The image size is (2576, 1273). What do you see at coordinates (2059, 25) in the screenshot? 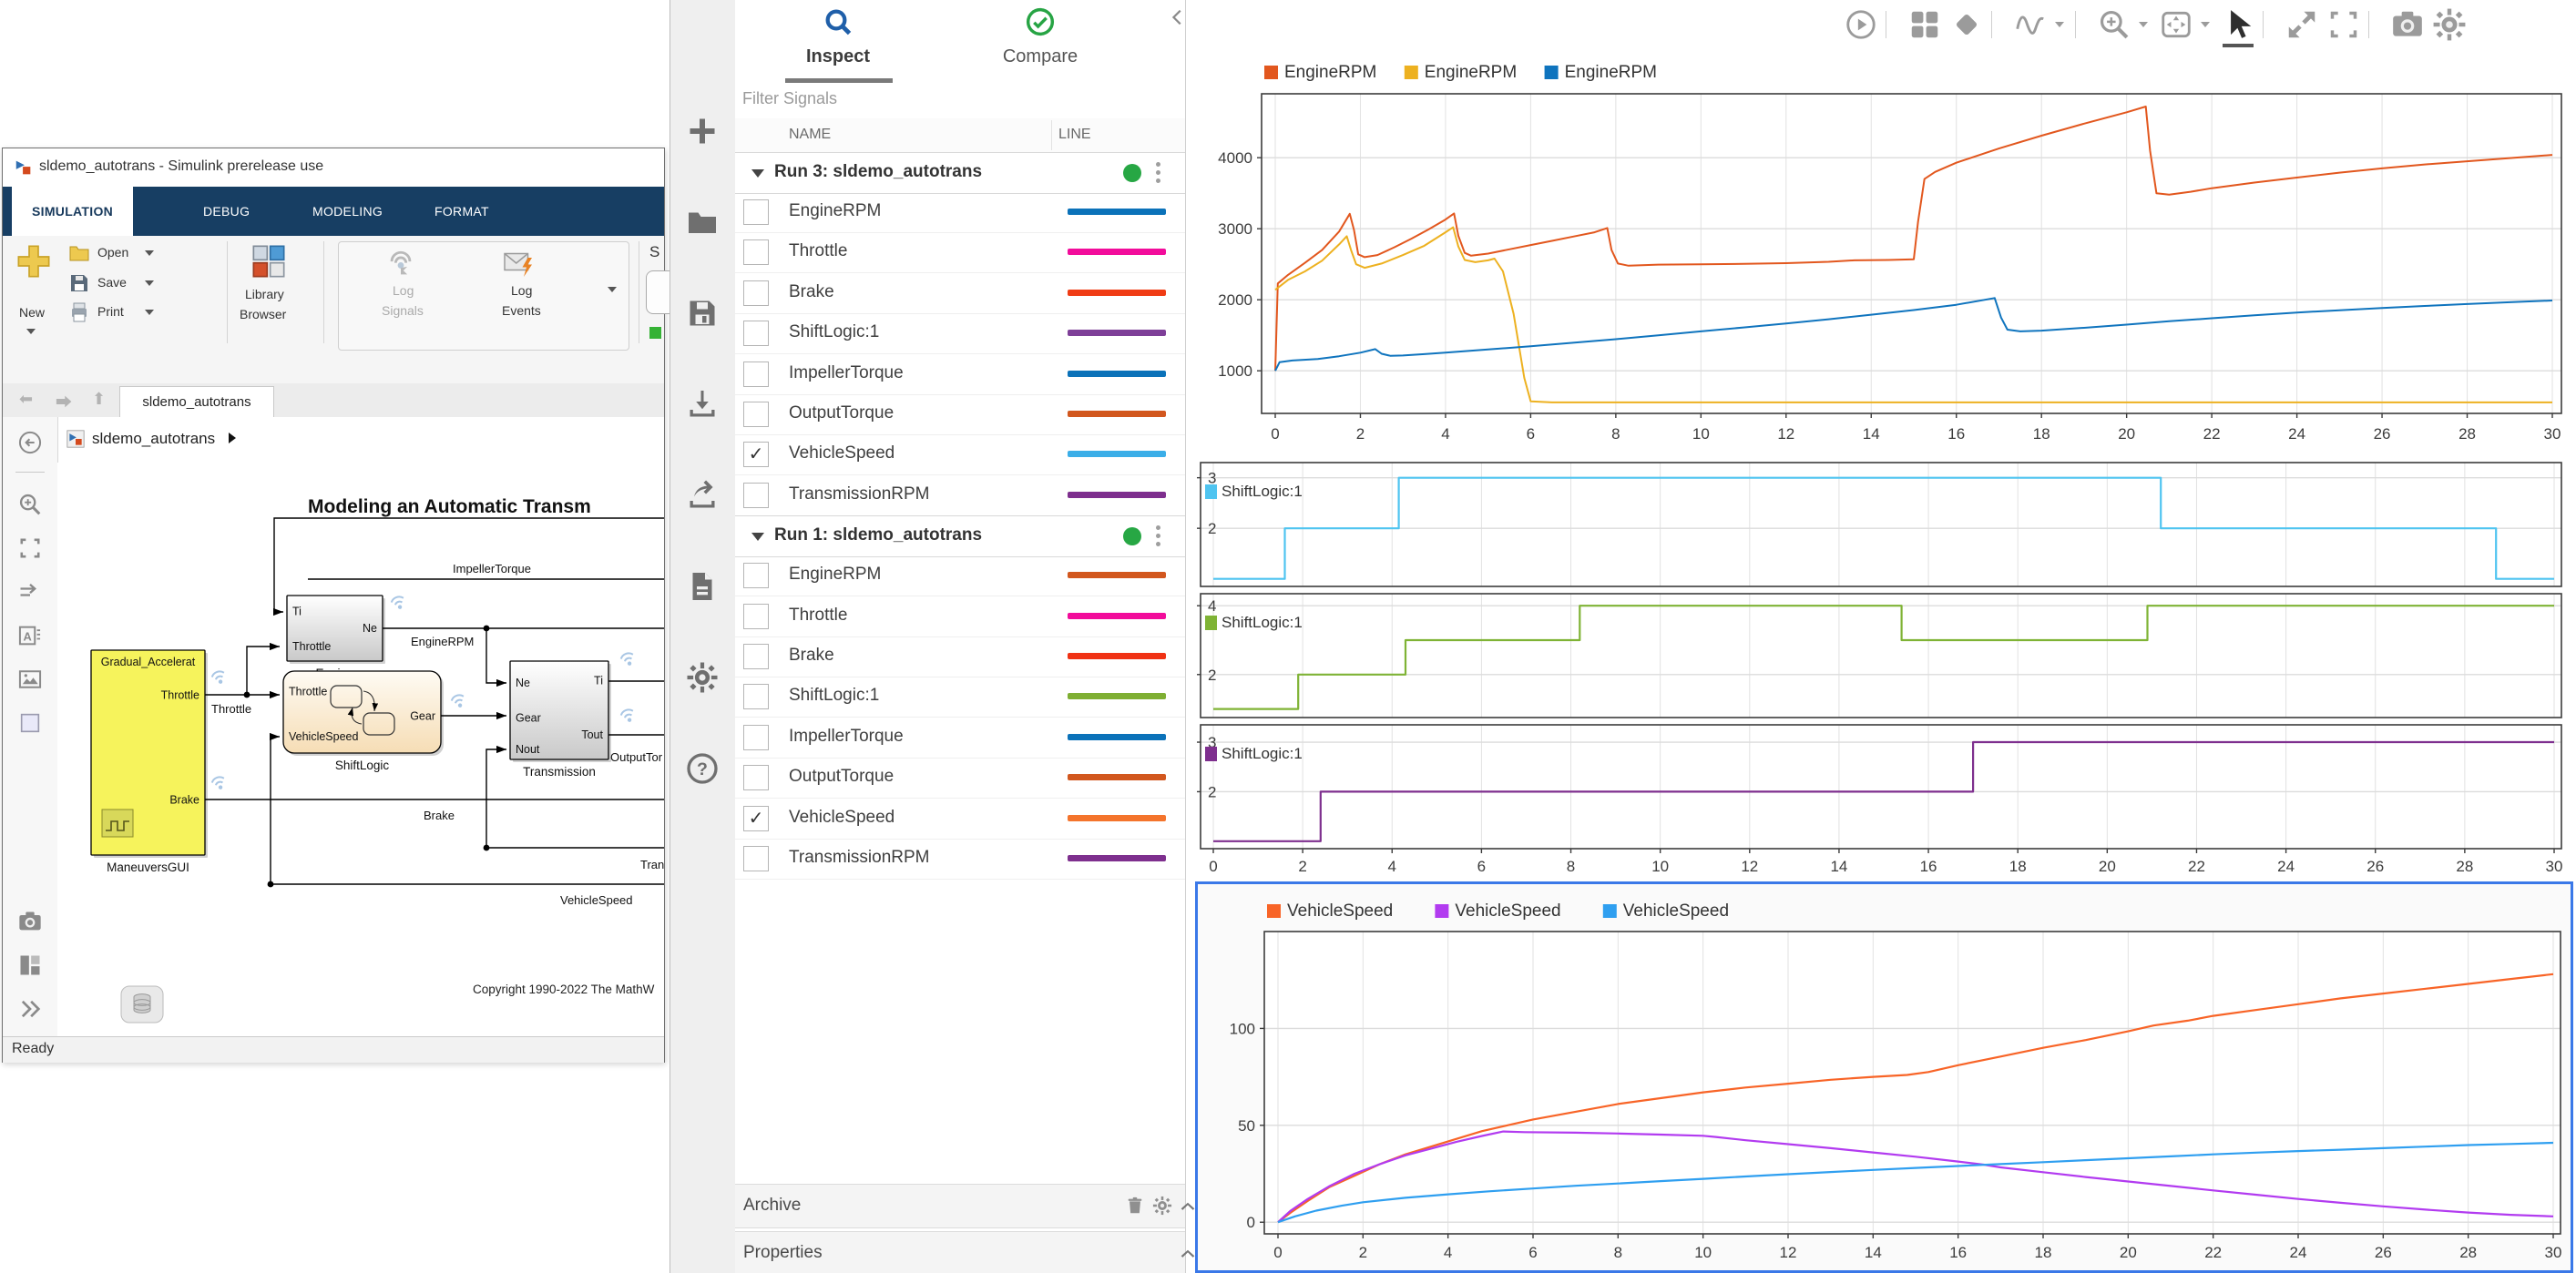
I see `signal-wave-icon-caret` at bounding box center [2059, 25].